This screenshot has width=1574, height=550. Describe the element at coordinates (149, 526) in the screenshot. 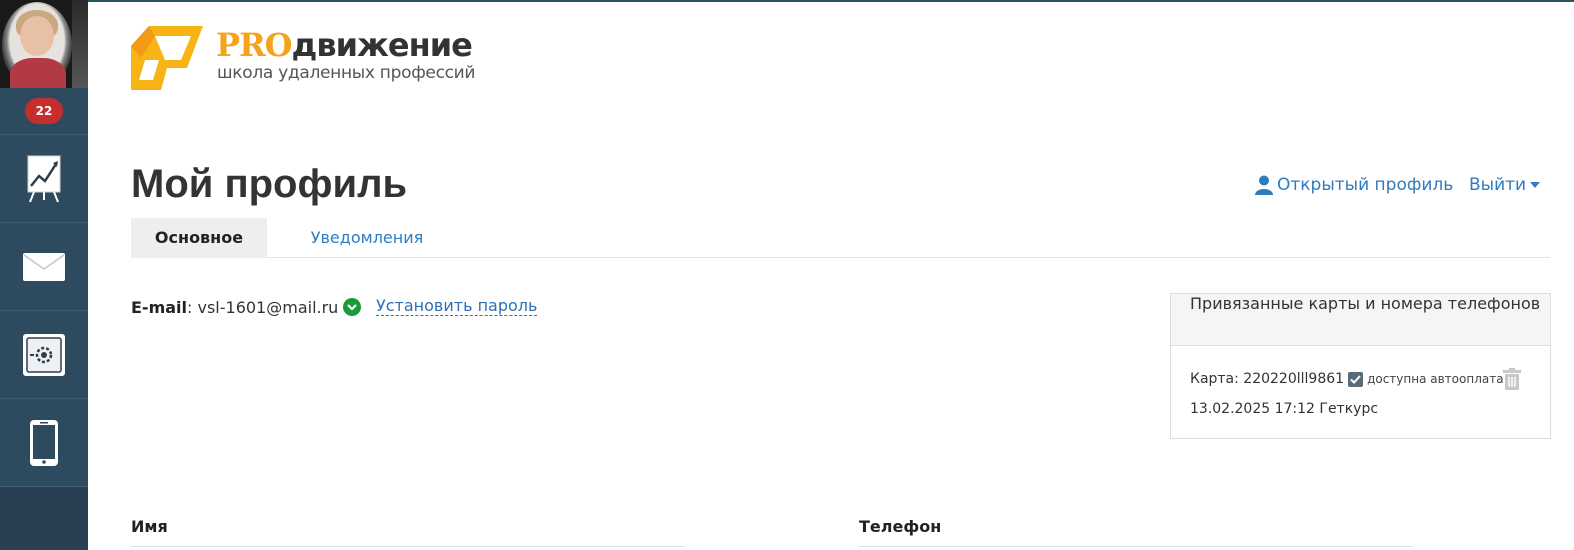

I see `name-field-label: Имя` at that location.